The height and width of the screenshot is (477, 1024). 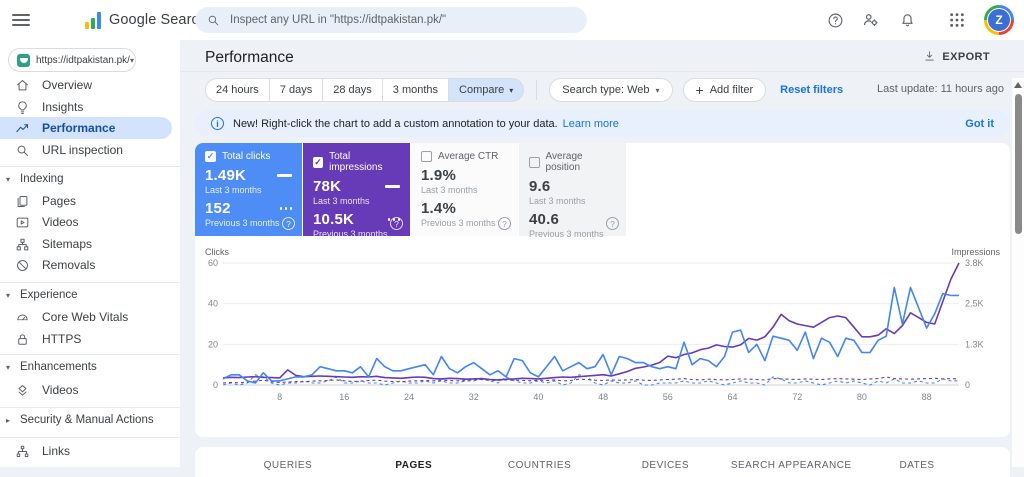 What do you see at coordinates (60, 390) in the screenshot?
I see `sidebar-item-label: Videos` at bounding box center [60, 390].